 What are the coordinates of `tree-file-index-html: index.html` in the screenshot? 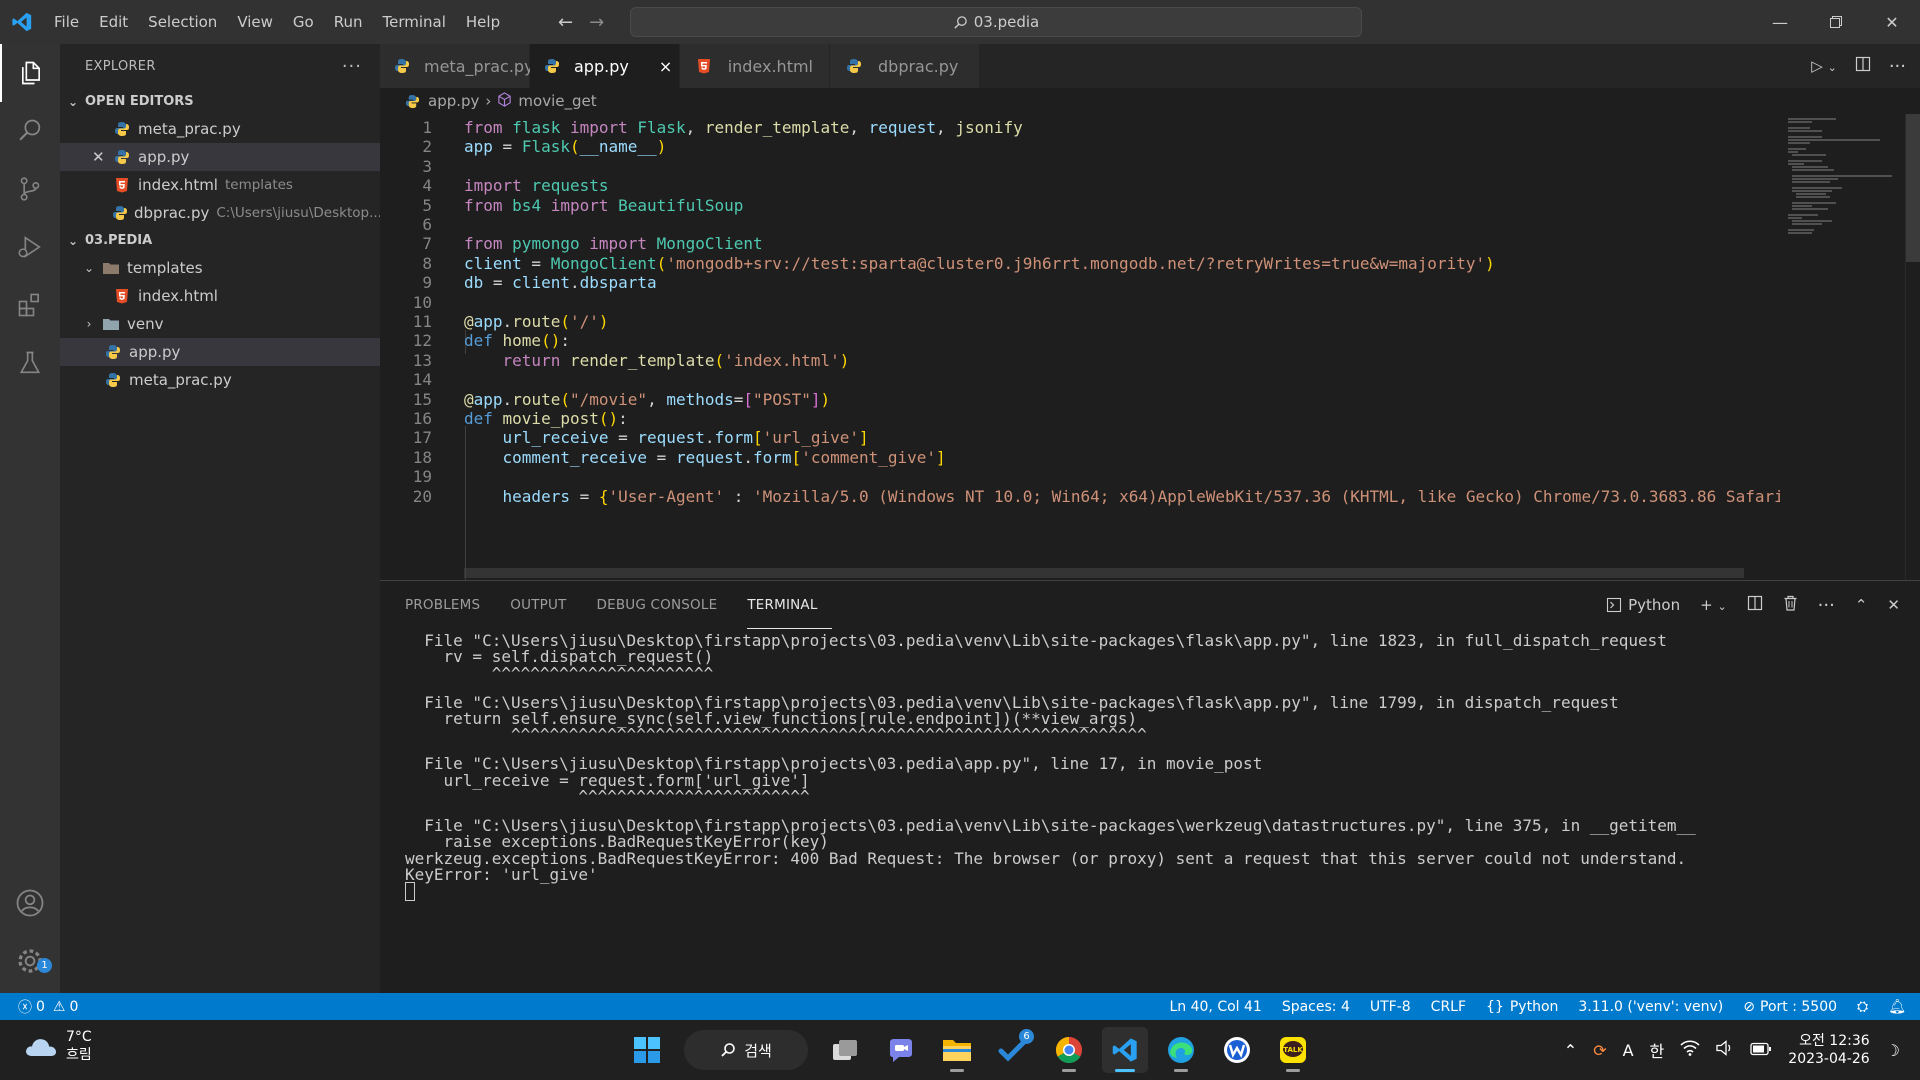 It's located at (220, 296).